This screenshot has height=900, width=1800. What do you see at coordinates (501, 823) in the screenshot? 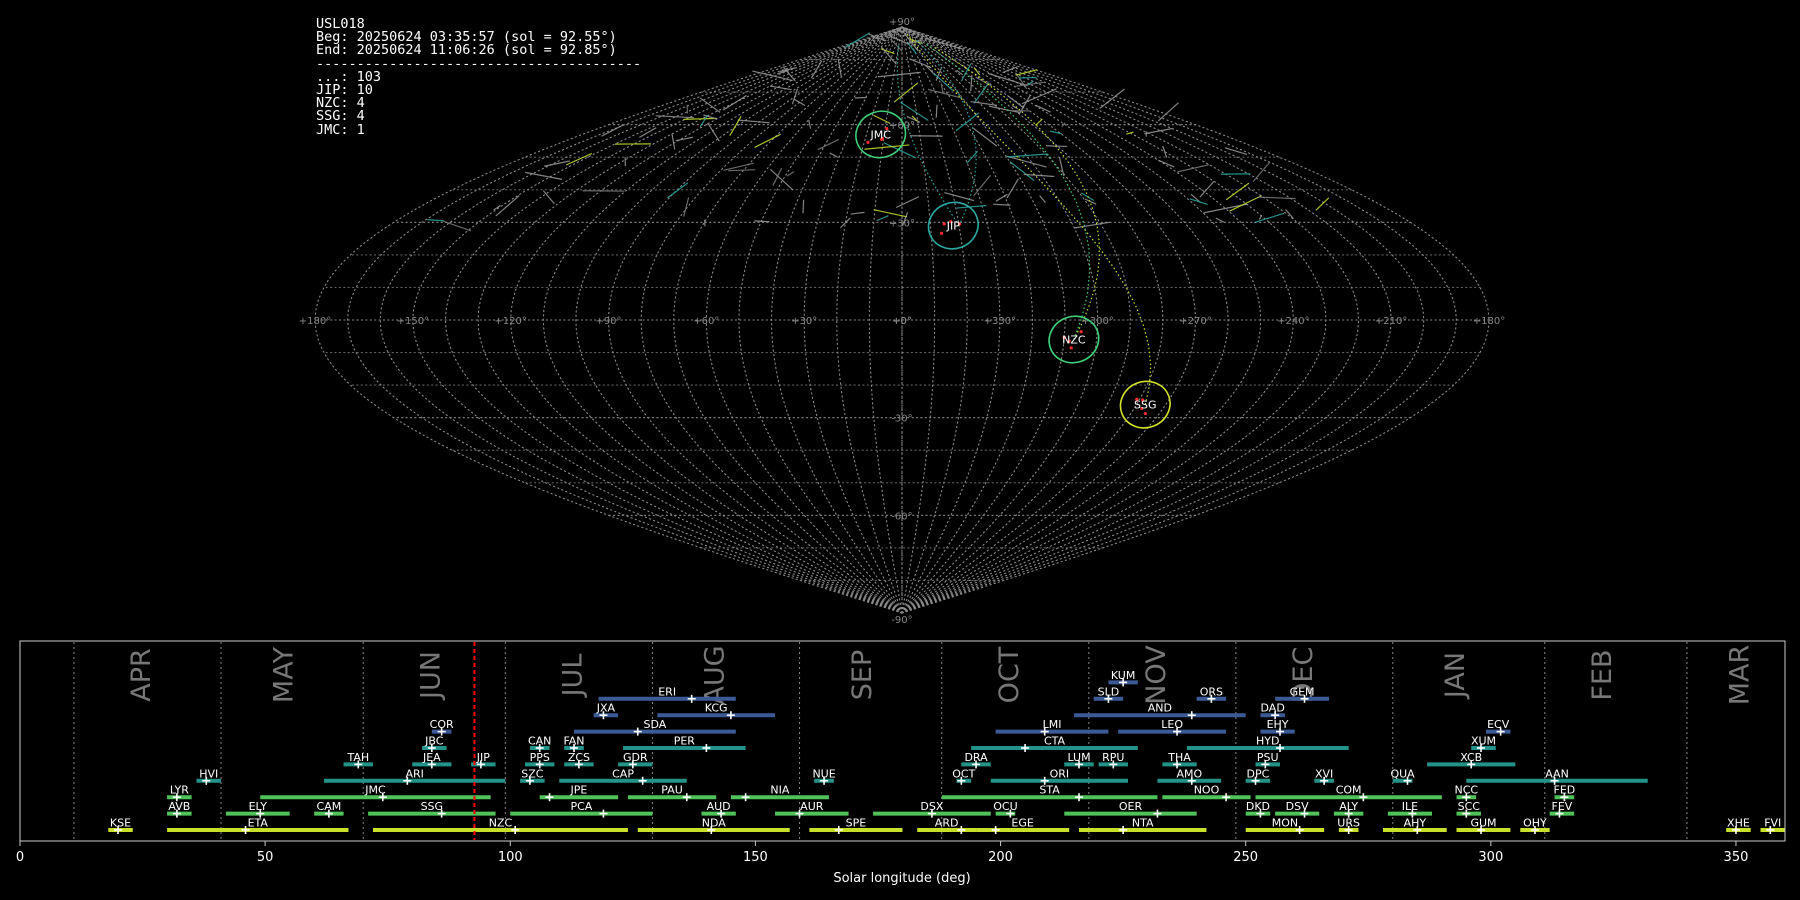
I see `shower-label: NZC` at bounding box center [501, 823].